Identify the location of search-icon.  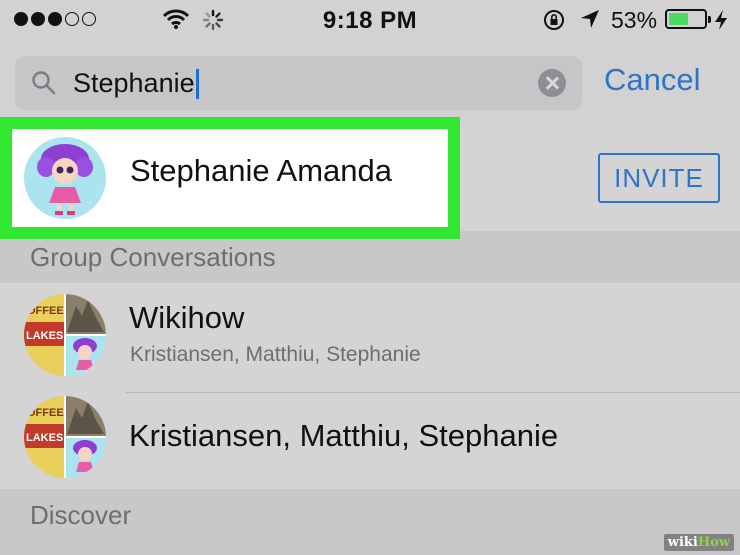
(44, 83).